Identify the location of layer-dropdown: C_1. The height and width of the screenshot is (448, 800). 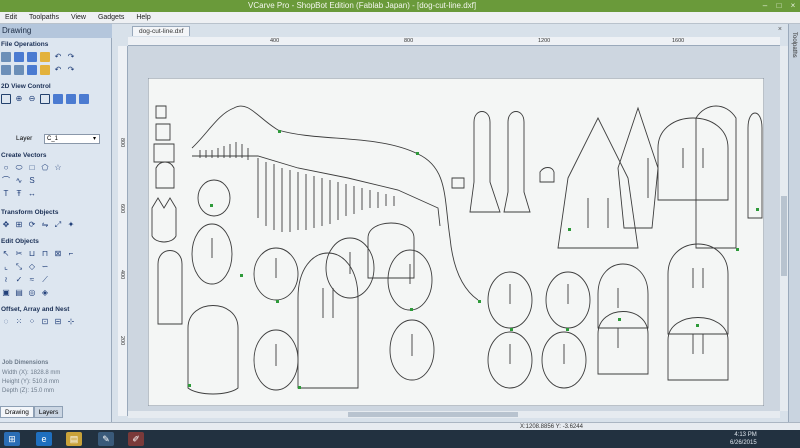
(72, 139).